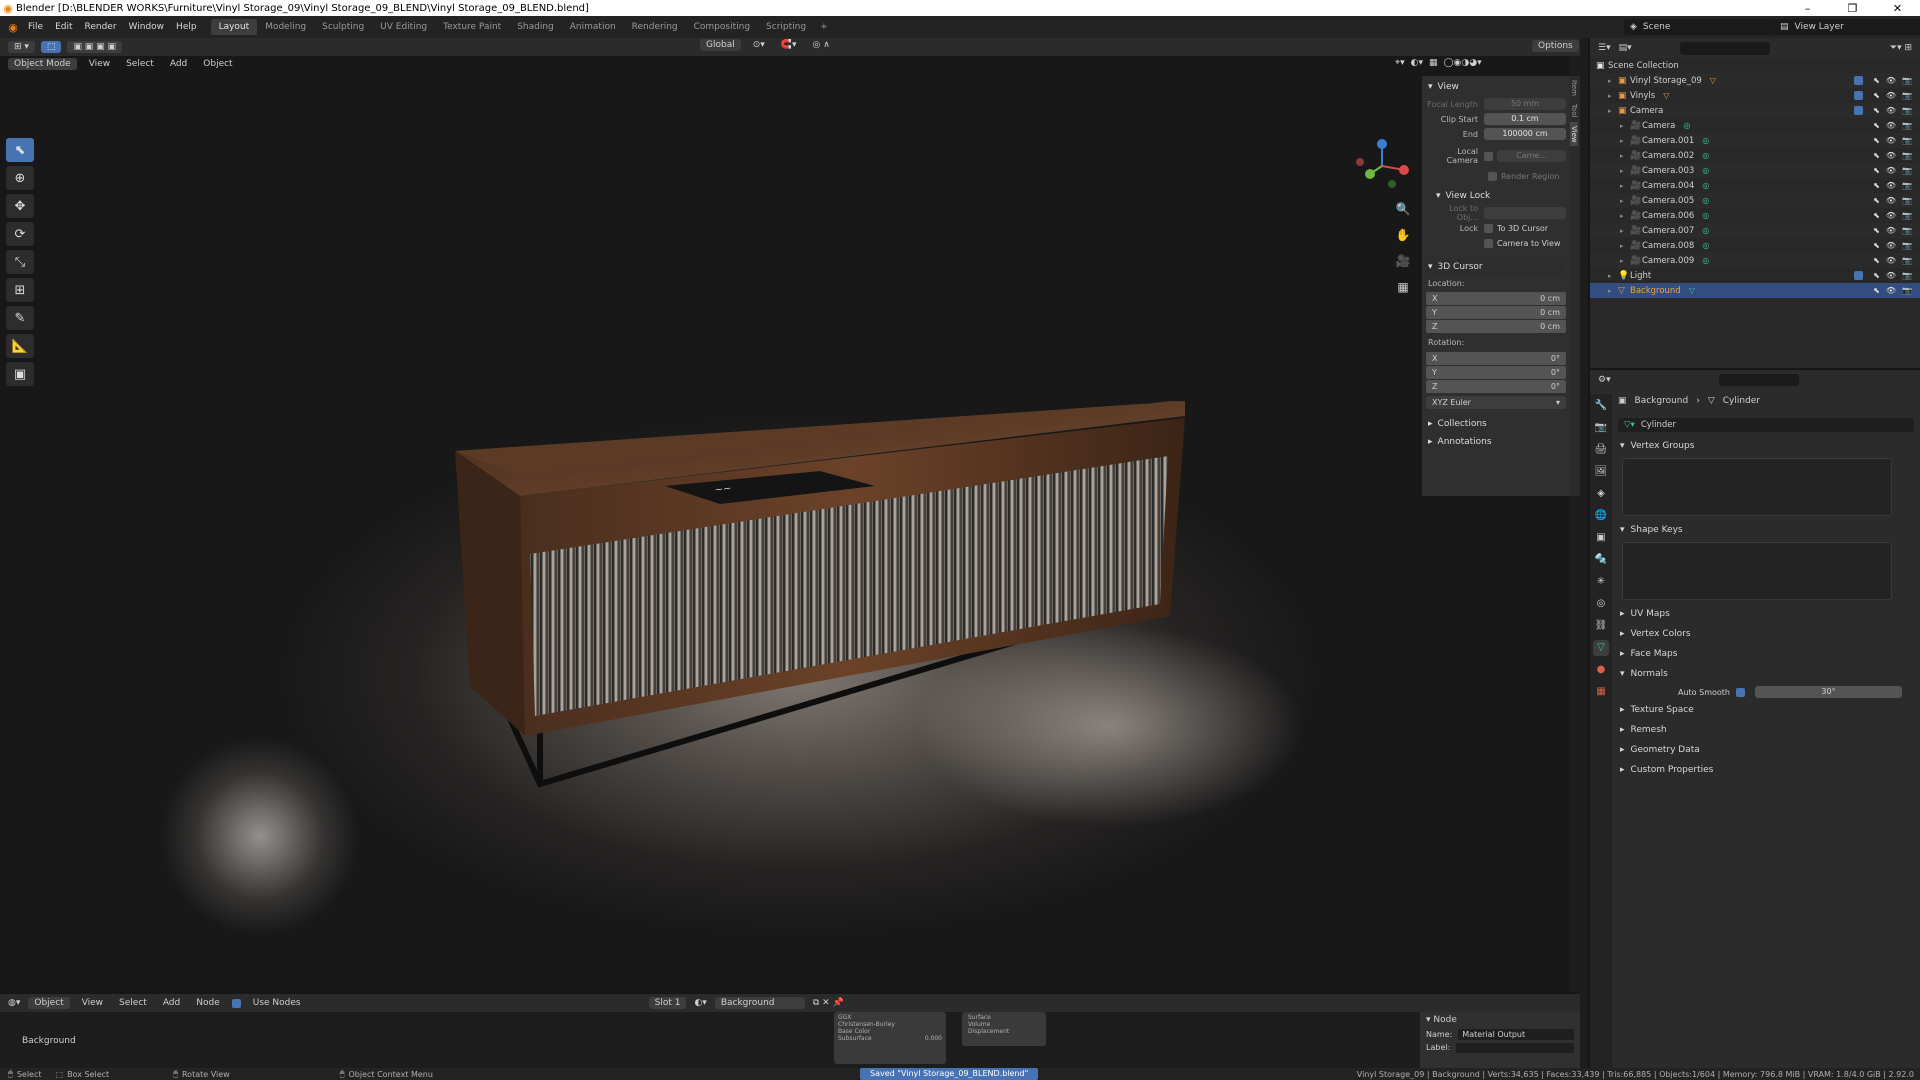  I want to click on cursor-location-z: Z0 cm, so click(1496, 326).